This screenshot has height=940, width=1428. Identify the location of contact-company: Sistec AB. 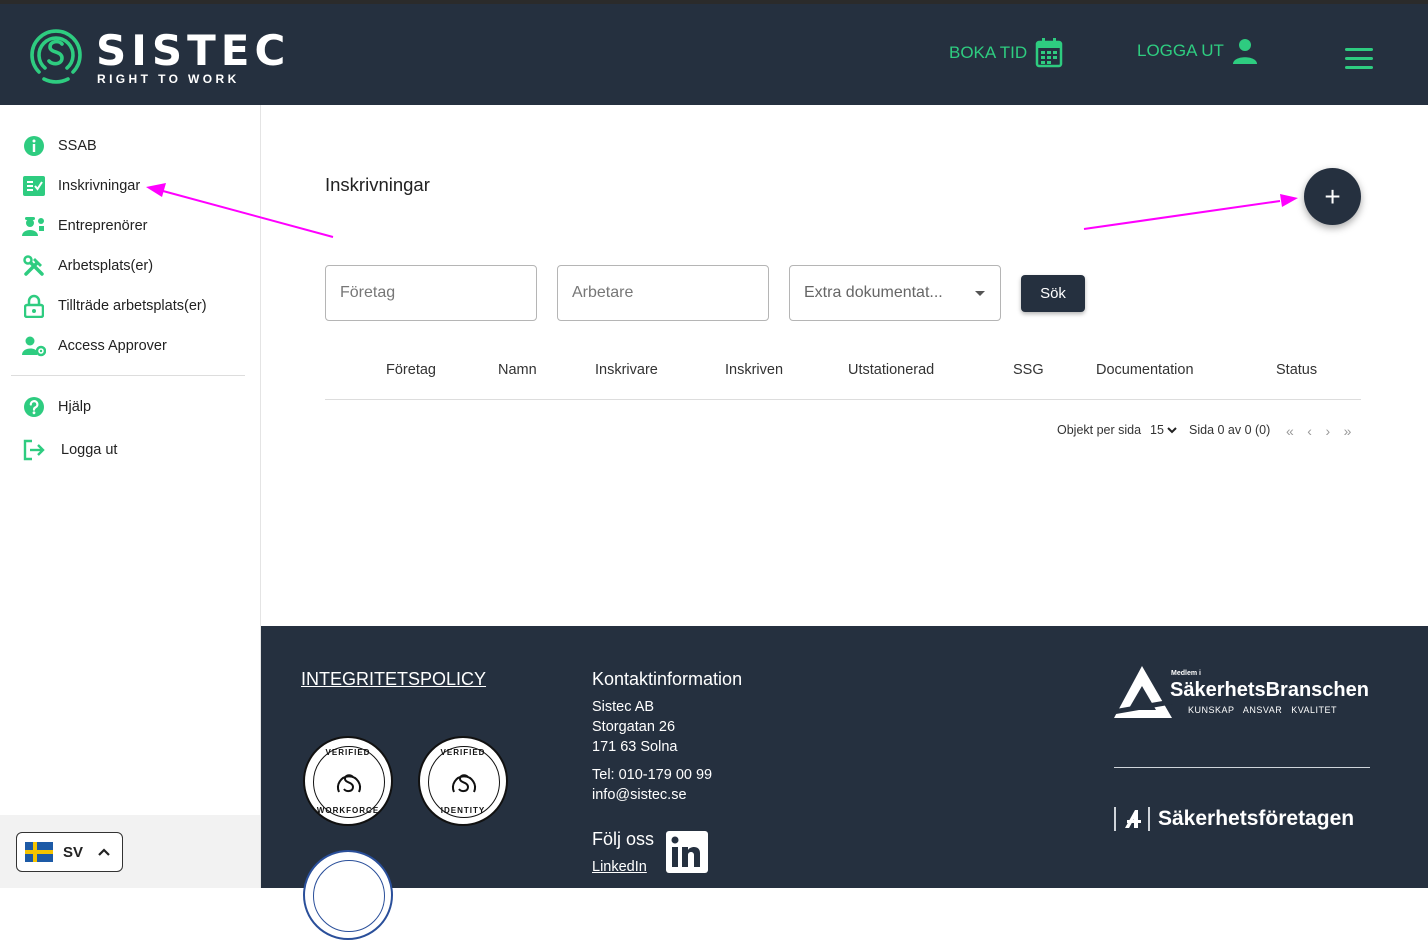
(623, 707).